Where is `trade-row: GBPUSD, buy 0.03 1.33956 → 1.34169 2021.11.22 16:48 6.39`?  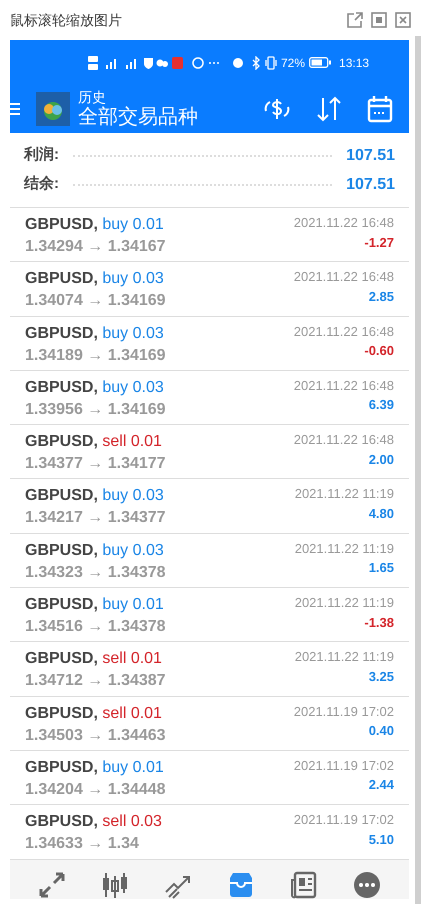
trade-row: GBPUSD, buy 0.03 1.33956 → 1.34169 2021.11.22 16:48 6.39 is located at coordinates (209, 397).